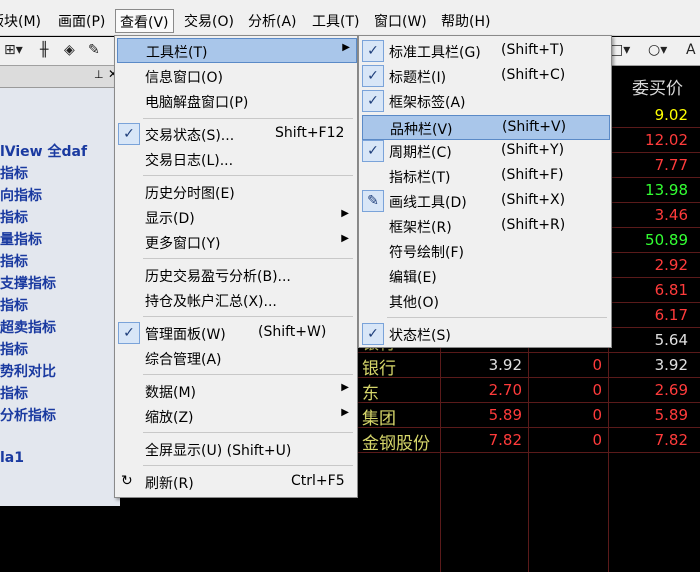 The image size is (700, 572). Describe the element at coordinates (671, 390) in the screenshot. I see `bid-price: 2.69` at that location.